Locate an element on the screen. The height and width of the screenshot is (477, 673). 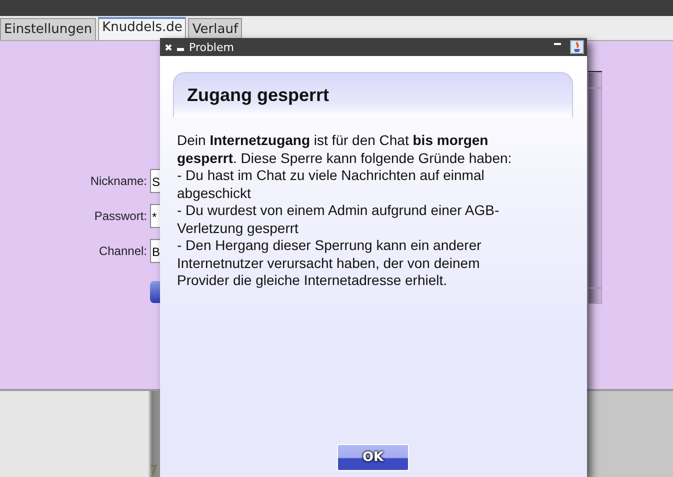
tab: Verlauf is located at coordinates (215, 29).